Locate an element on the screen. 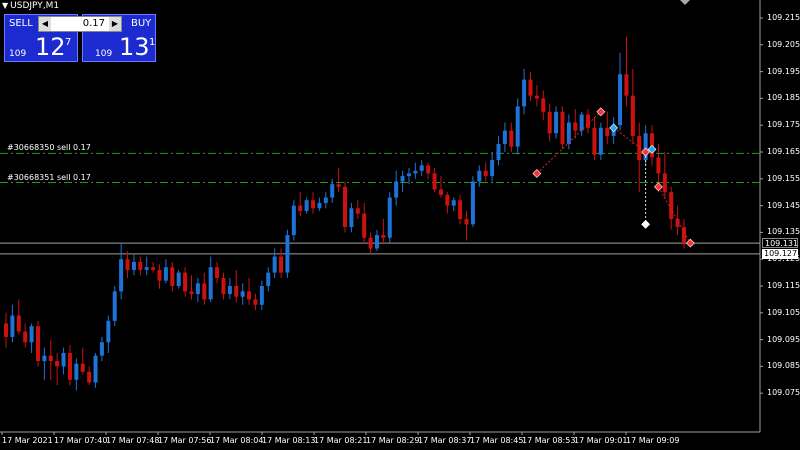 Image resolution: width=800 pixels, height=450 pixels. lot-size-input: ◀ 0.17 ▶ is located at coordinates (80, 24).